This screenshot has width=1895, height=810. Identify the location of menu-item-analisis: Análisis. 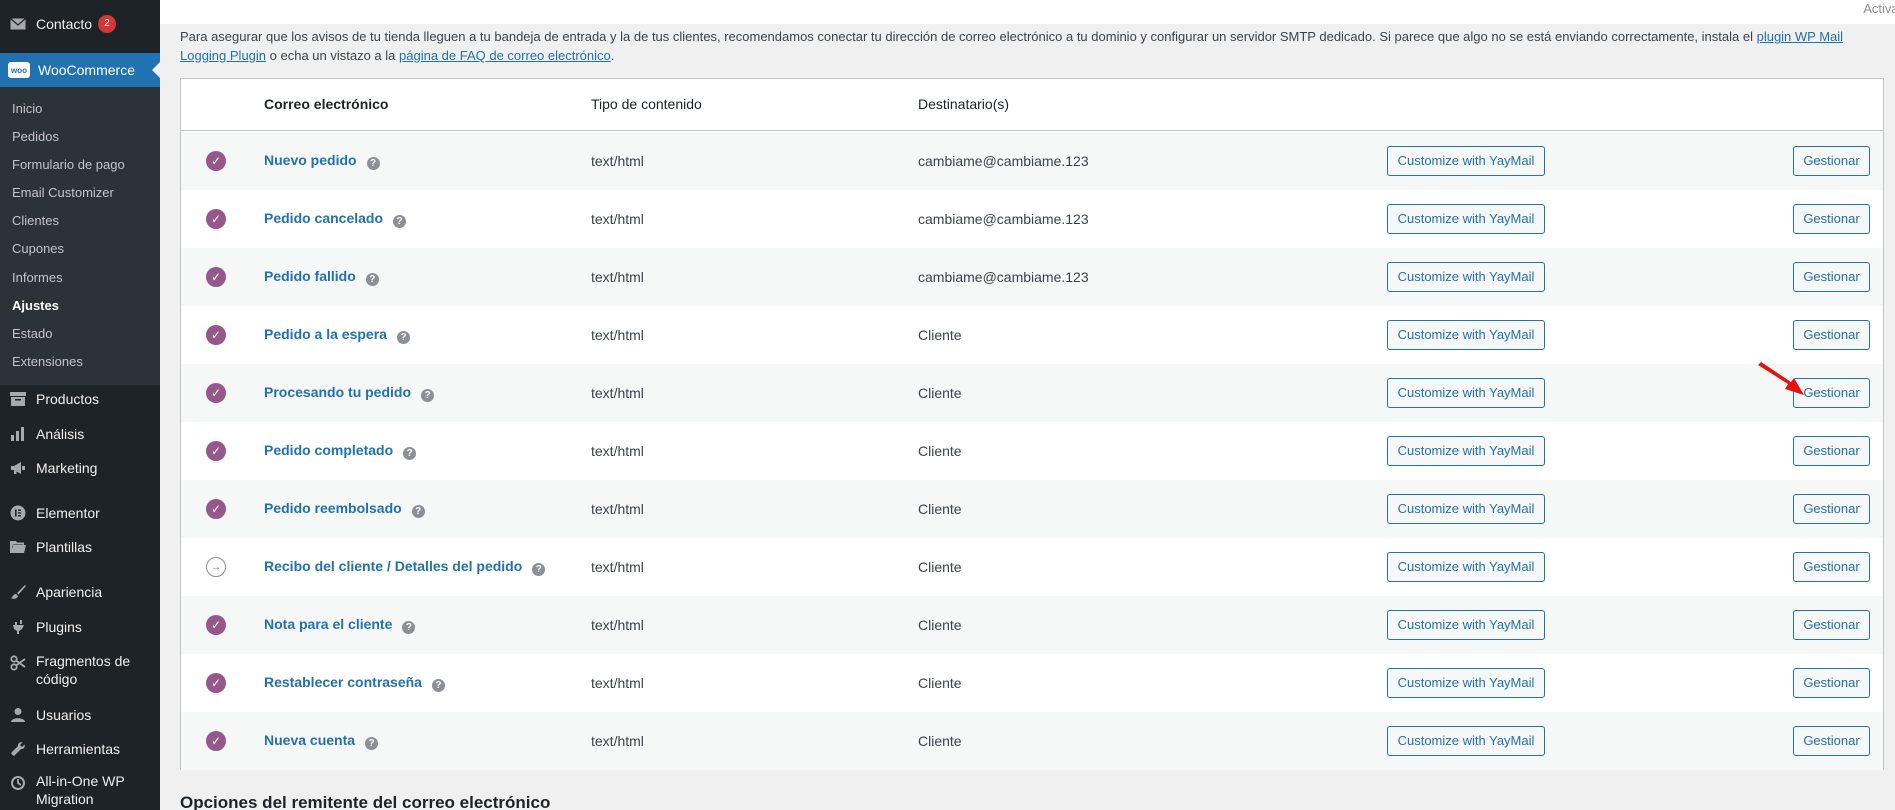
(80, 434).